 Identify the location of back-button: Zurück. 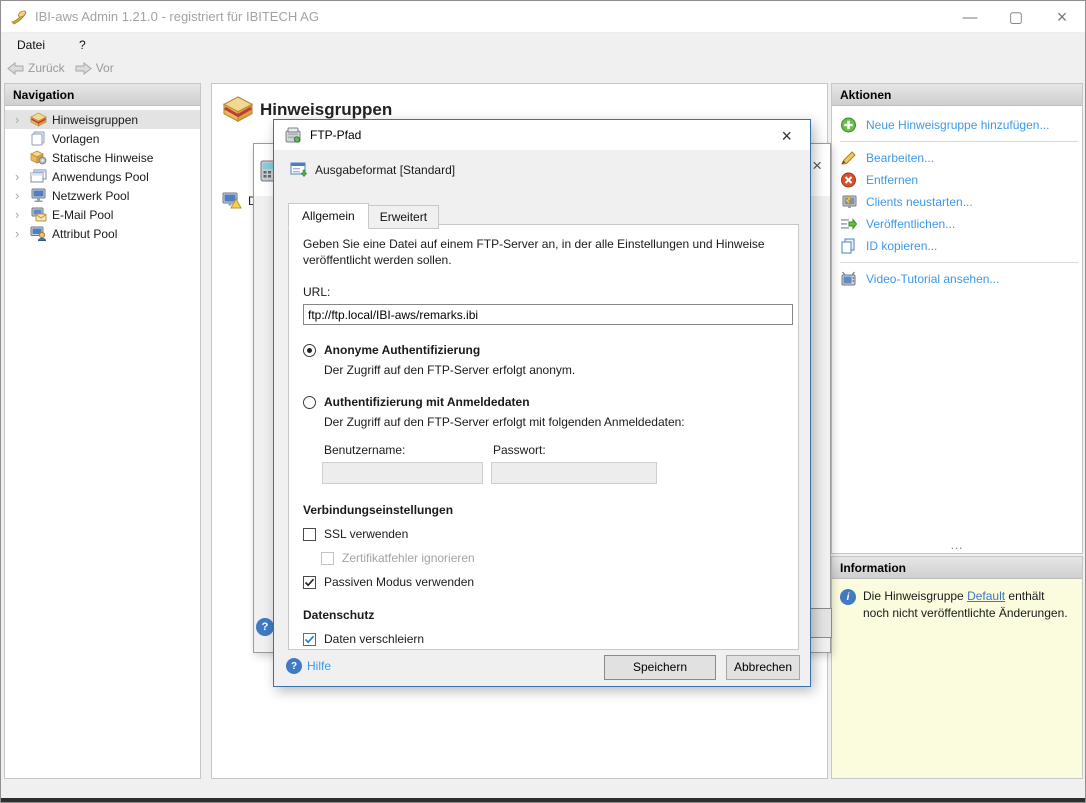
(36, 68).